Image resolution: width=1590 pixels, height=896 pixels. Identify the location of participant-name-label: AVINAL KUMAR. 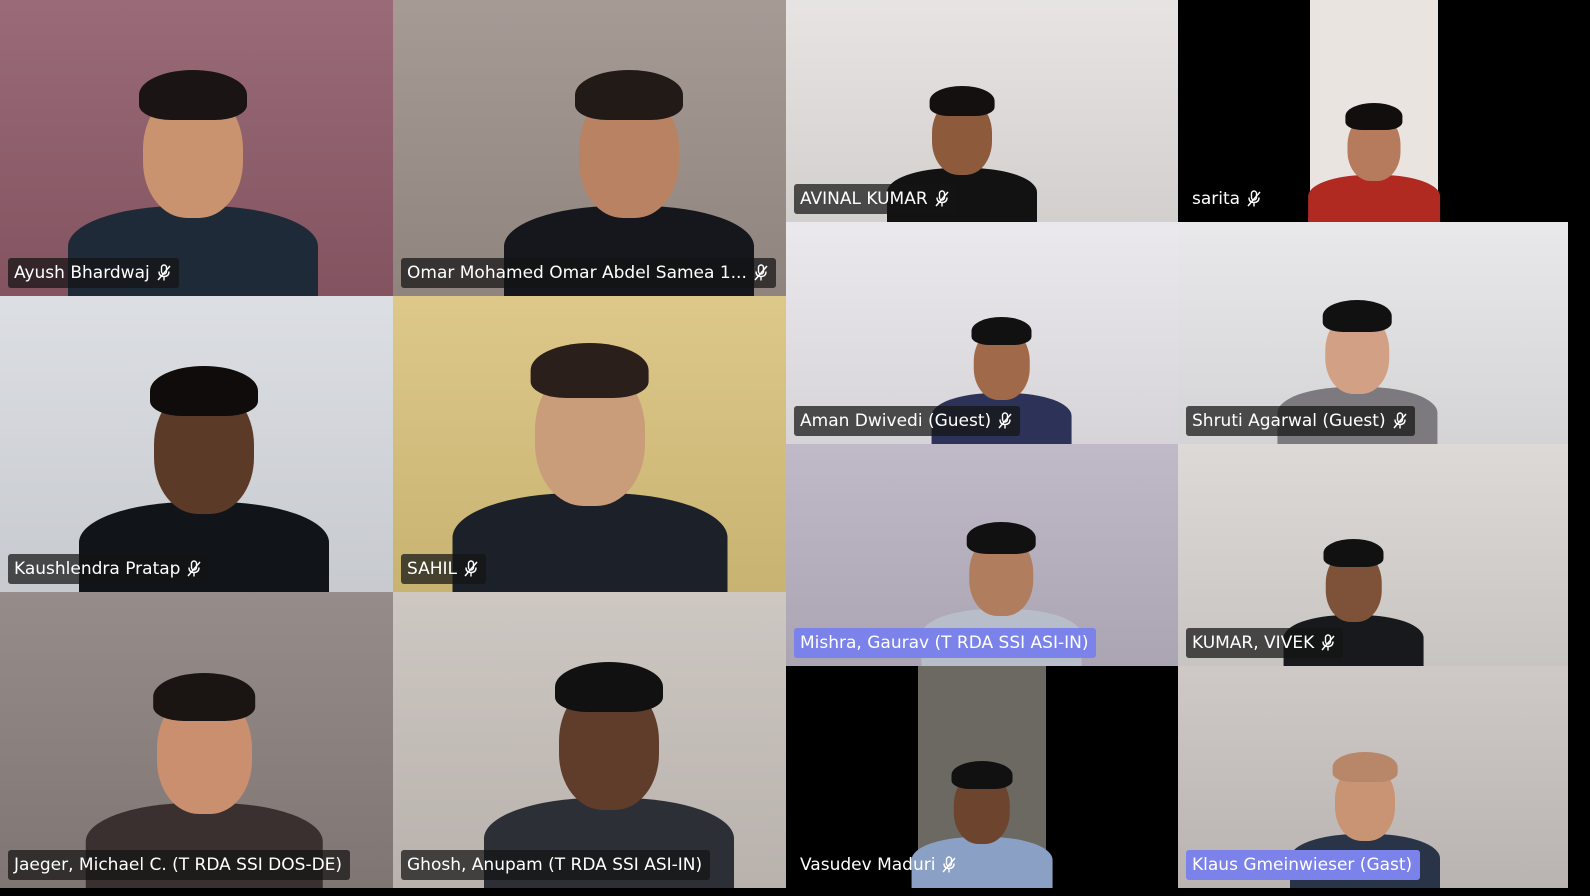
(875, 199).